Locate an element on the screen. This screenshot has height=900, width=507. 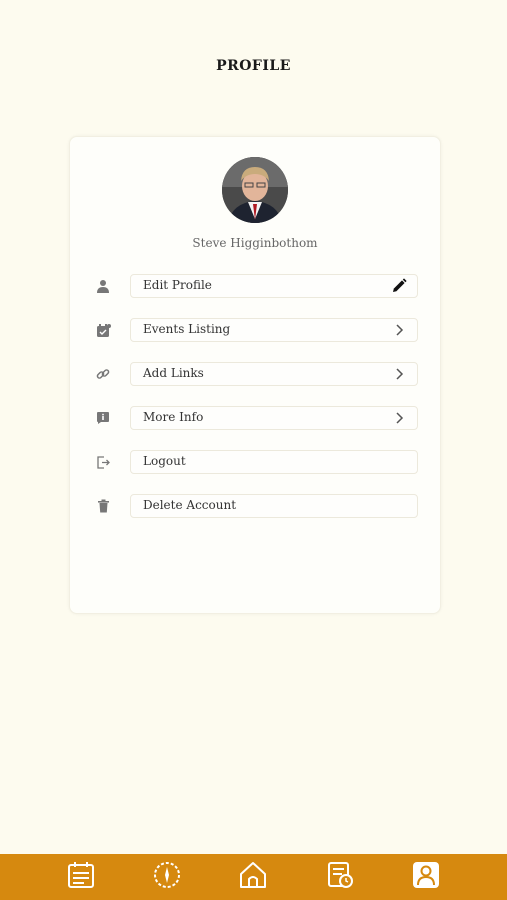
menu-row-more-info: More Info is located at coordinates (254, 418).